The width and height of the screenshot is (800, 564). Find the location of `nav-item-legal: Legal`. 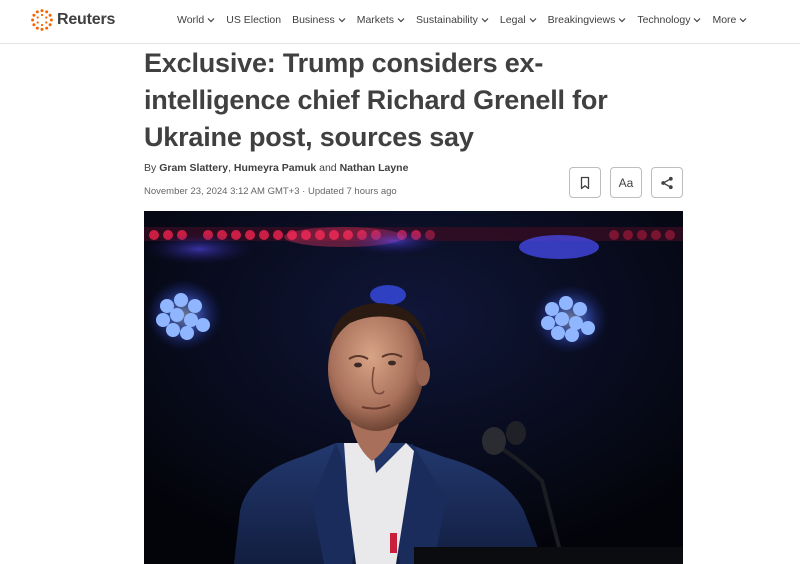

nav-item-legal: Legal is located at coordinates (518, 20).